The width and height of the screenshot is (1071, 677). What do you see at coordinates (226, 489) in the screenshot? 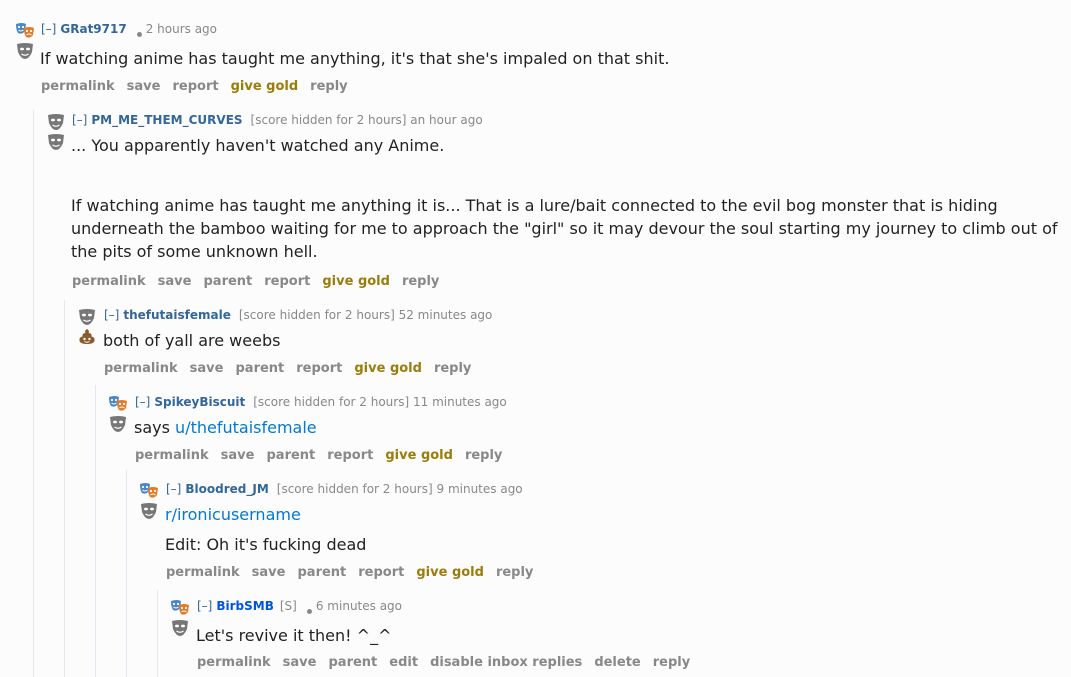
I see `author-link: Bloodred_JM` at bounding box center [226, 489].